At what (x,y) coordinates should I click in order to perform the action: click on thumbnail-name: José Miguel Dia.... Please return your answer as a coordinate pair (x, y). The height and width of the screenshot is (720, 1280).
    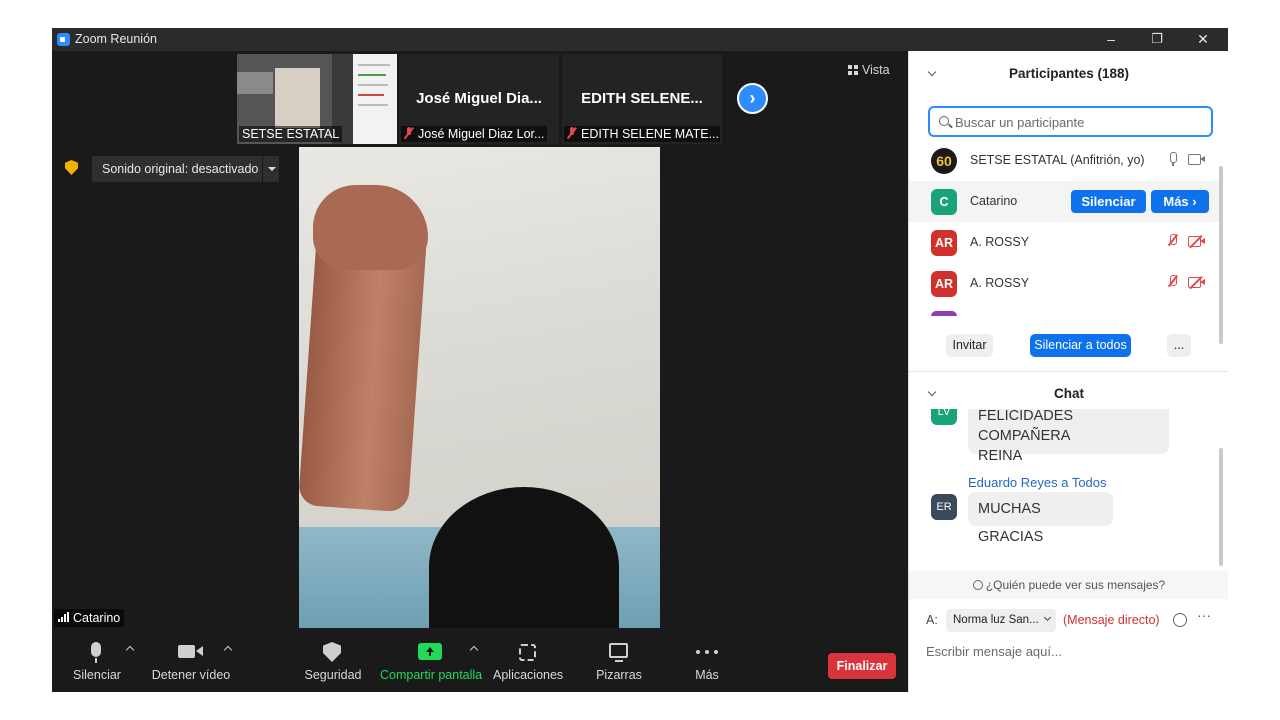
    Looking at the image, I should click on (479, 98).